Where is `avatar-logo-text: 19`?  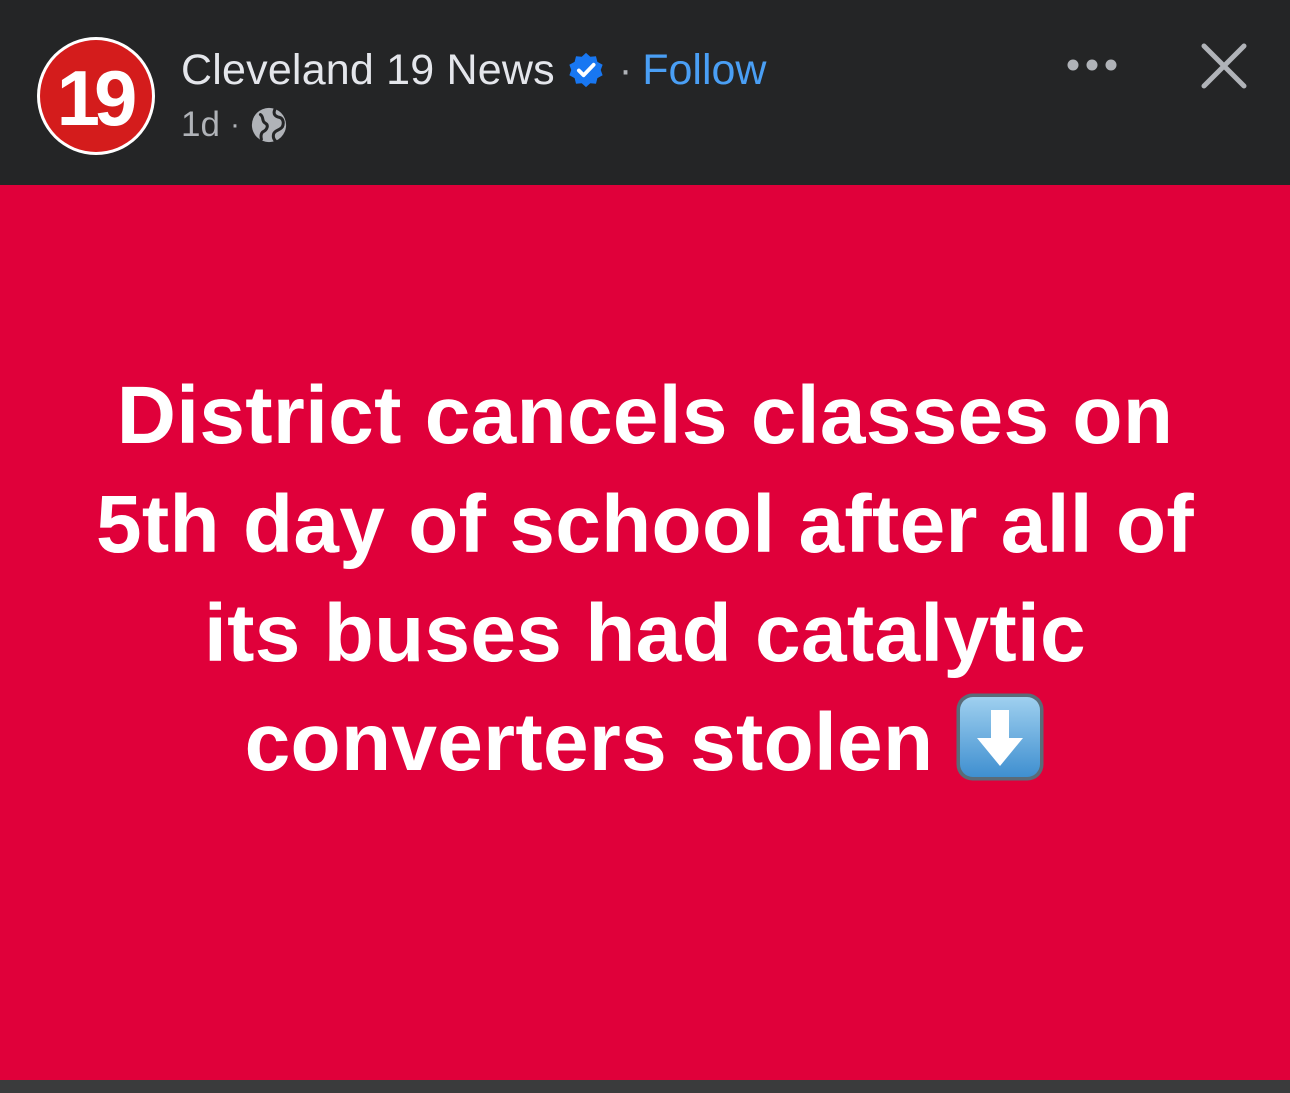 avatar-logo-text: 19 is located at coordinates (96, 98).